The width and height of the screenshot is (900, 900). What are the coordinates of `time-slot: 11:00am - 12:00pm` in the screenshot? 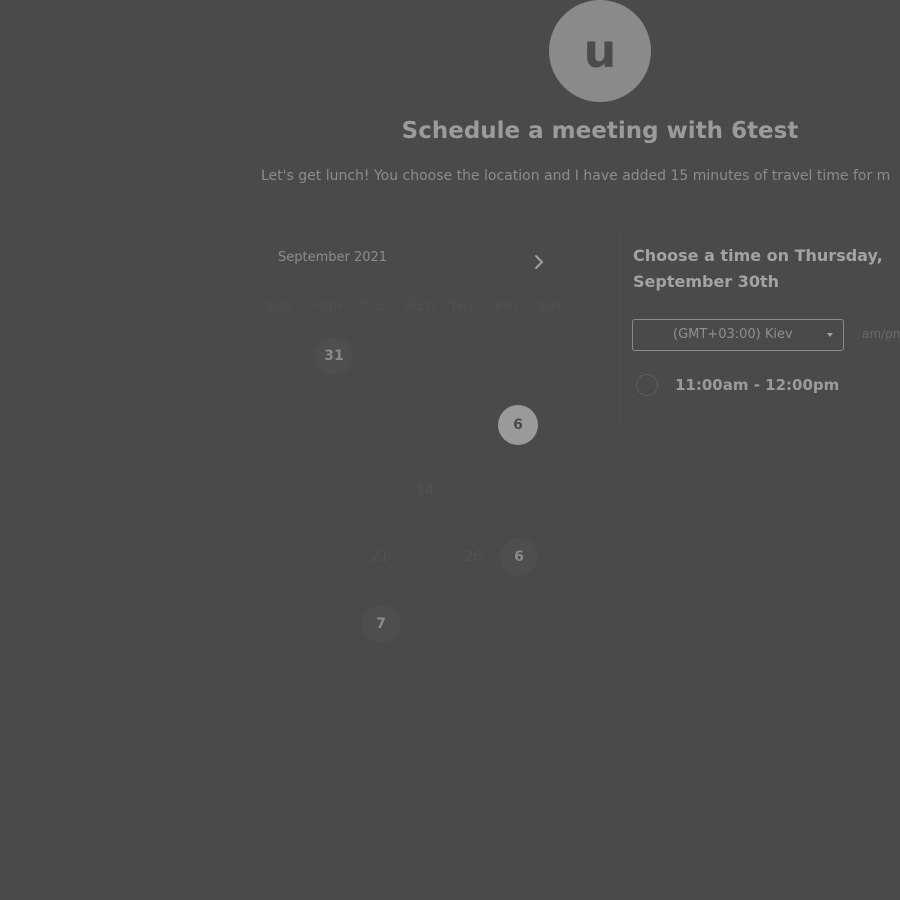 It's located at (737, 385).